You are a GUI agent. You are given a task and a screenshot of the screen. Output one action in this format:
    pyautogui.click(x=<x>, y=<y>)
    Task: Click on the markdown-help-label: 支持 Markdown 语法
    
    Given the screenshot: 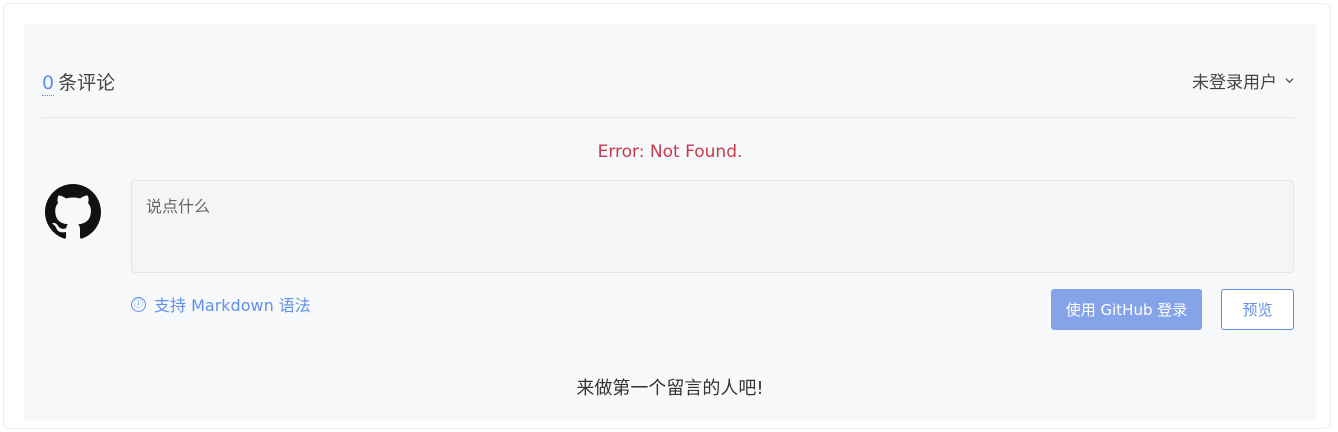 What is the action you would take?
    pyautogui.click(x=232, y=305)
    